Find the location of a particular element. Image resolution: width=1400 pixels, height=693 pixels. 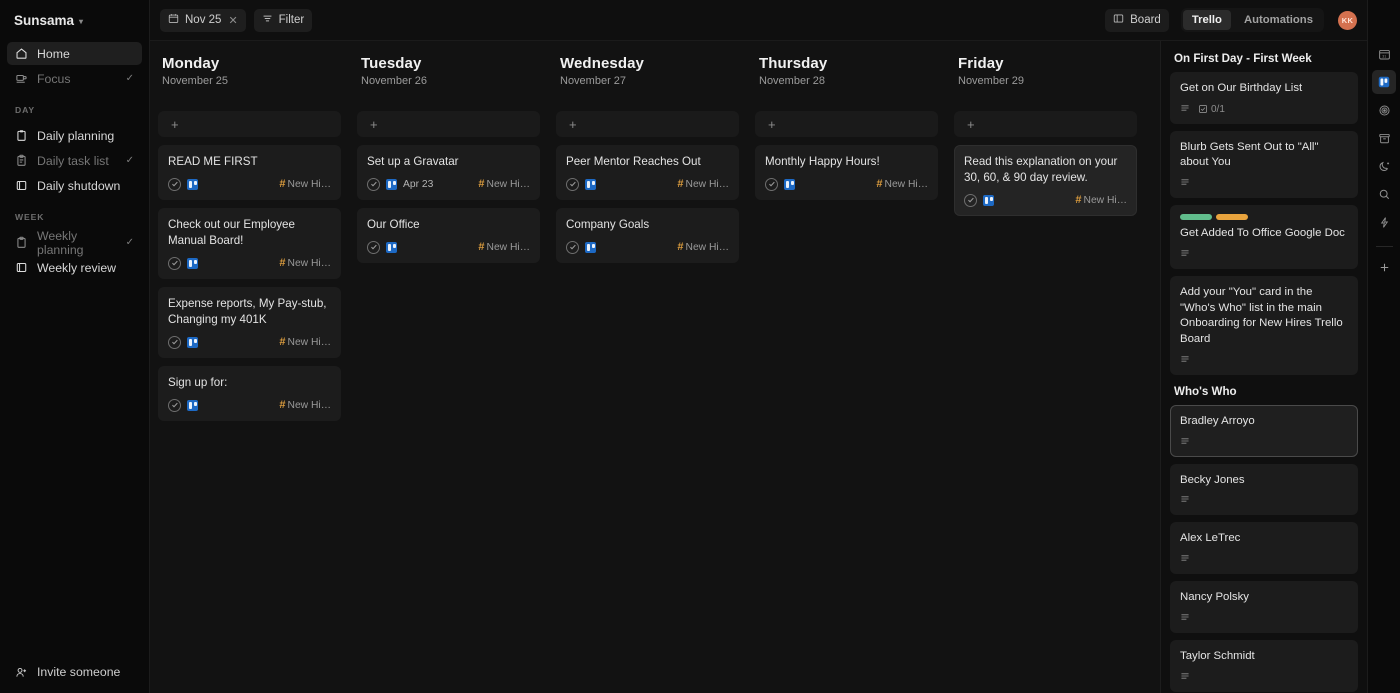

description-icon is located at coordinates (1185, 360).